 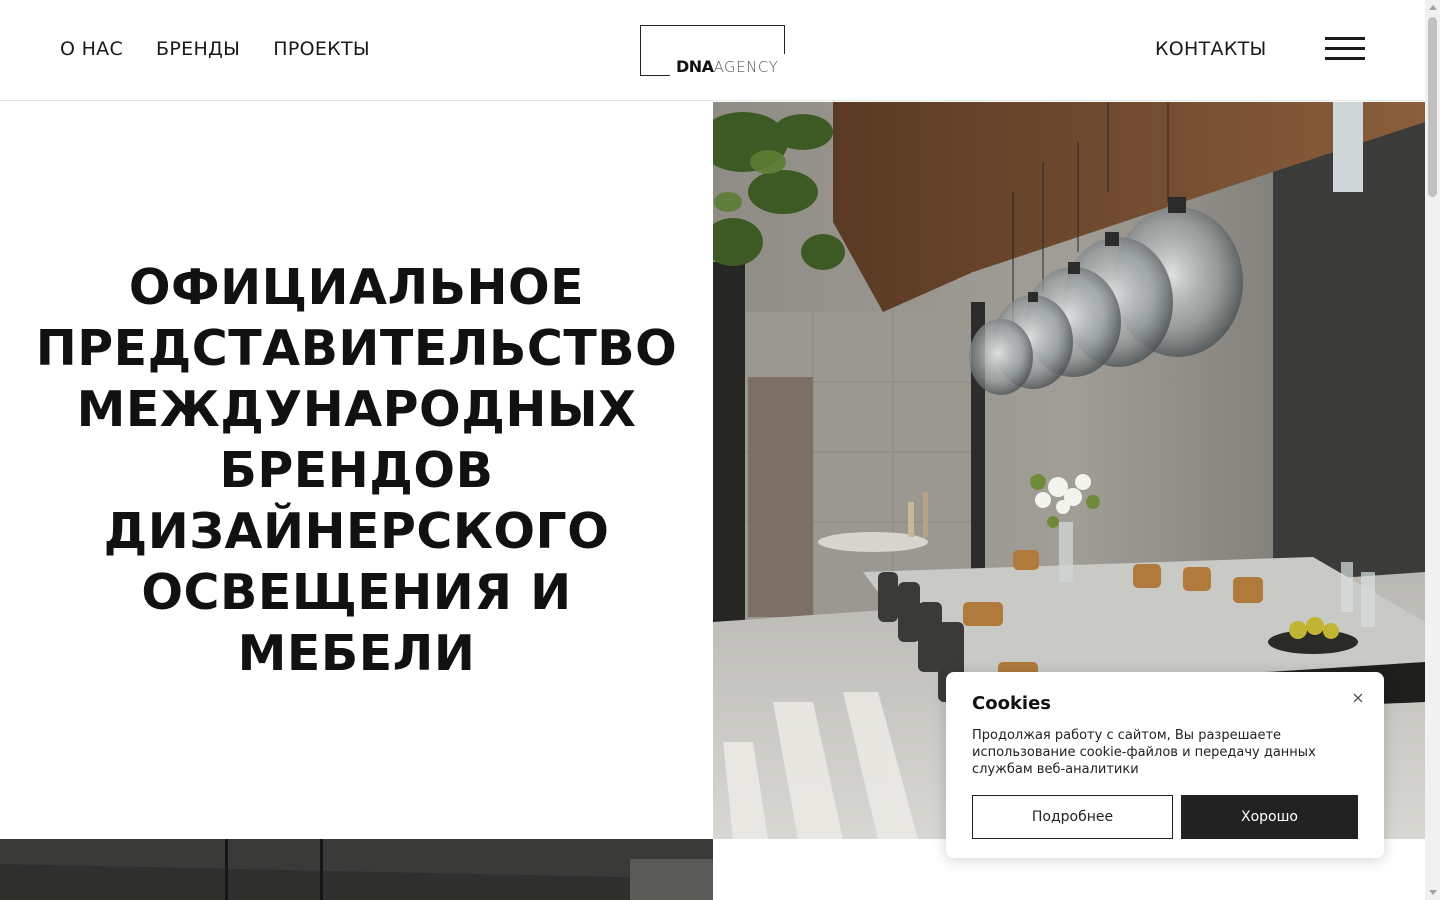 I want to click on cookie-accept-button: Хорошо, so click(x=1269, y=817).